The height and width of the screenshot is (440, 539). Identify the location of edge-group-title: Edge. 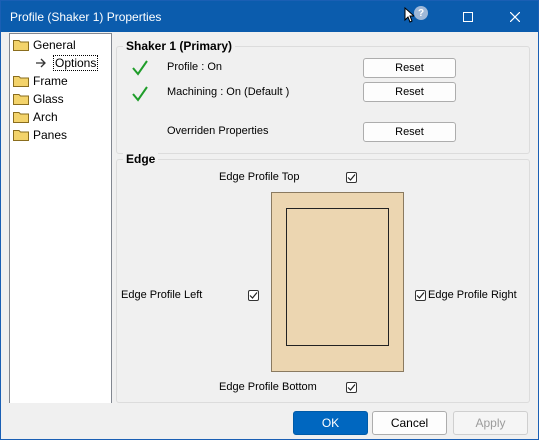
(141, 159).